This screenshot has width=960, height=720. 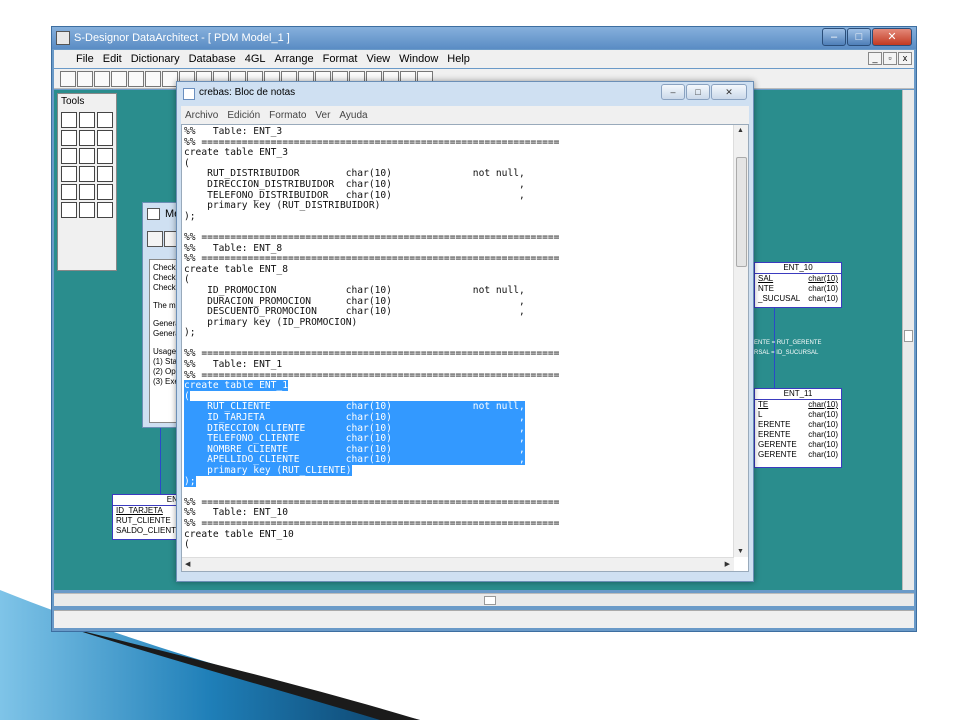 What do you see at coordinates (87, 174) in the screenshot?
I see `link-tool-icon` at bounding box center [87, 174].